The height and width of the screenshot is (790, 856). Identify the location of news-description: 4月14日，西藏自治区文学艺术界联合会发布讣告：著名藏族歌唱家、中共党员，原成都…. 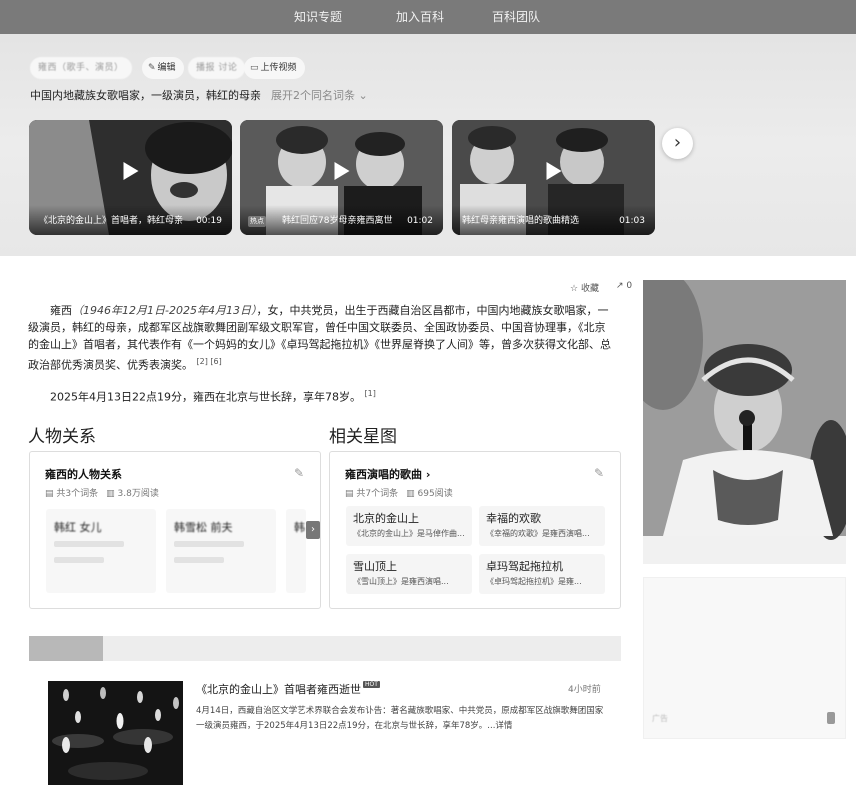
(401, 719).